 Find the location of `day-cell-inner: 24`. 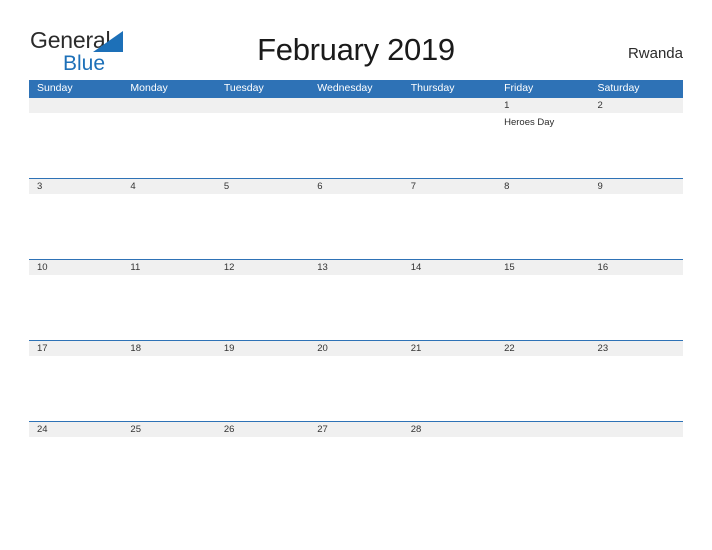

day-cell-inner: 24 is located at coordinates (76, 462).